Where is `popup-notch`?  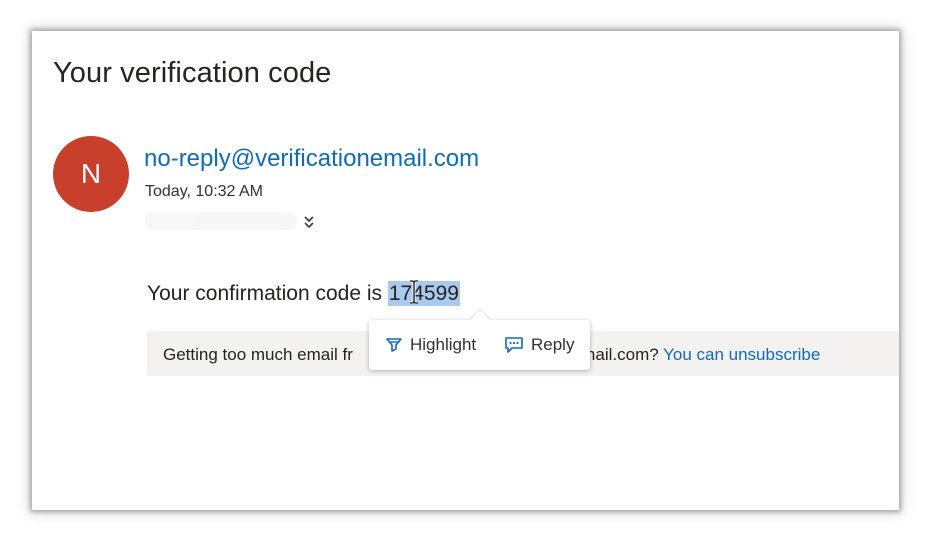 popup-notch is located at coordinates (480, 320).